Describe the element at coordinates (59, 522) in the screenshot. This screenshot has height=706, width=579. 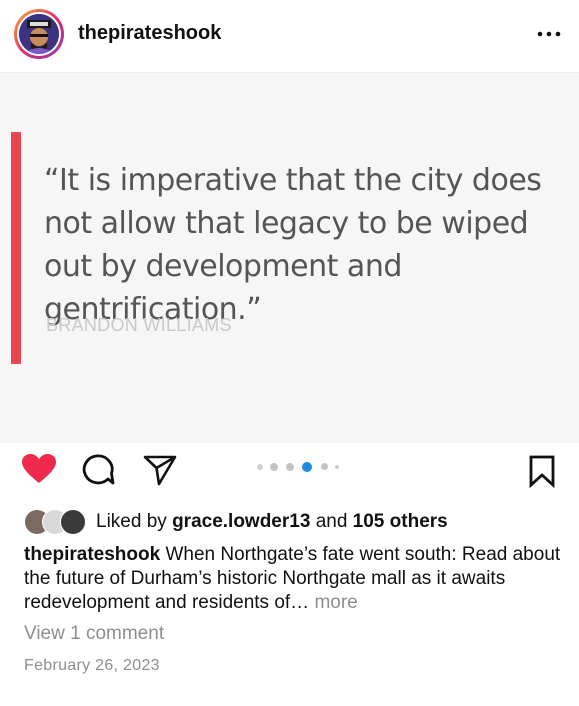
I see `liker-avatars` at that location.